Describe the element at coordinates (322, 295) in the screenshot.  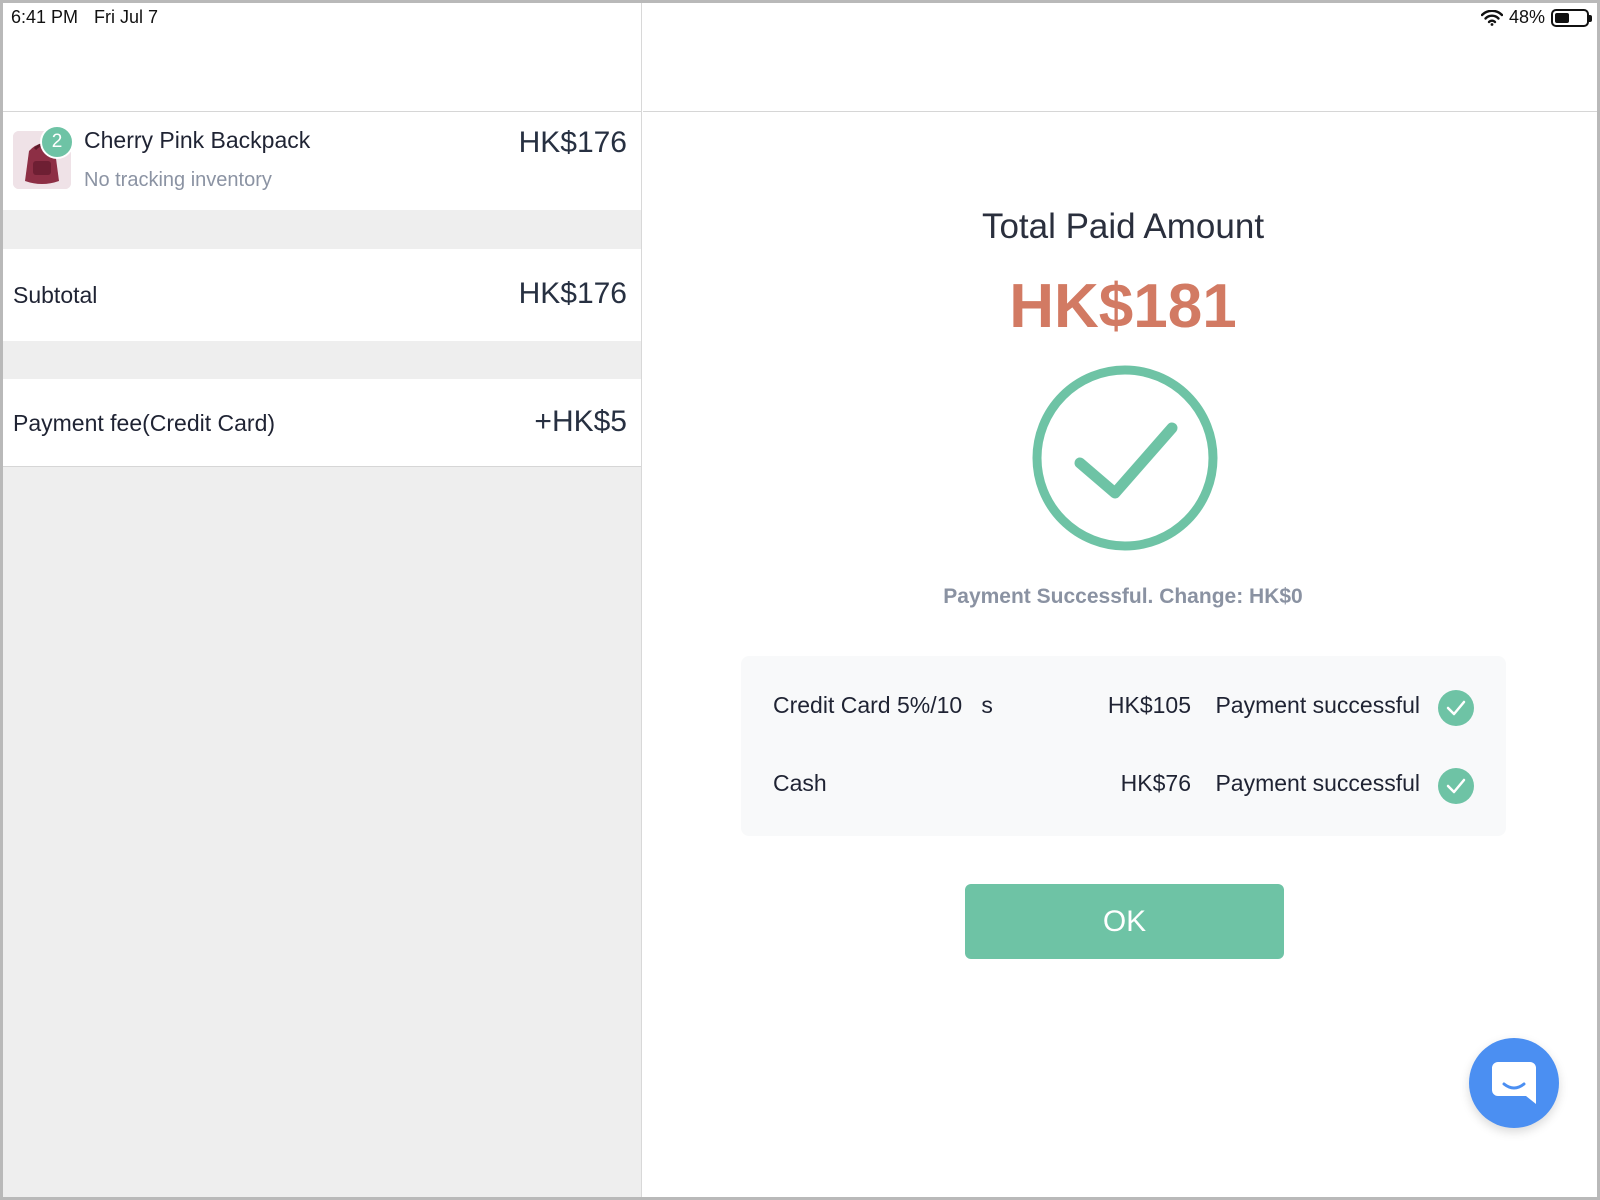
I see `subtotal-row: Subtotal HK$176` at that location.